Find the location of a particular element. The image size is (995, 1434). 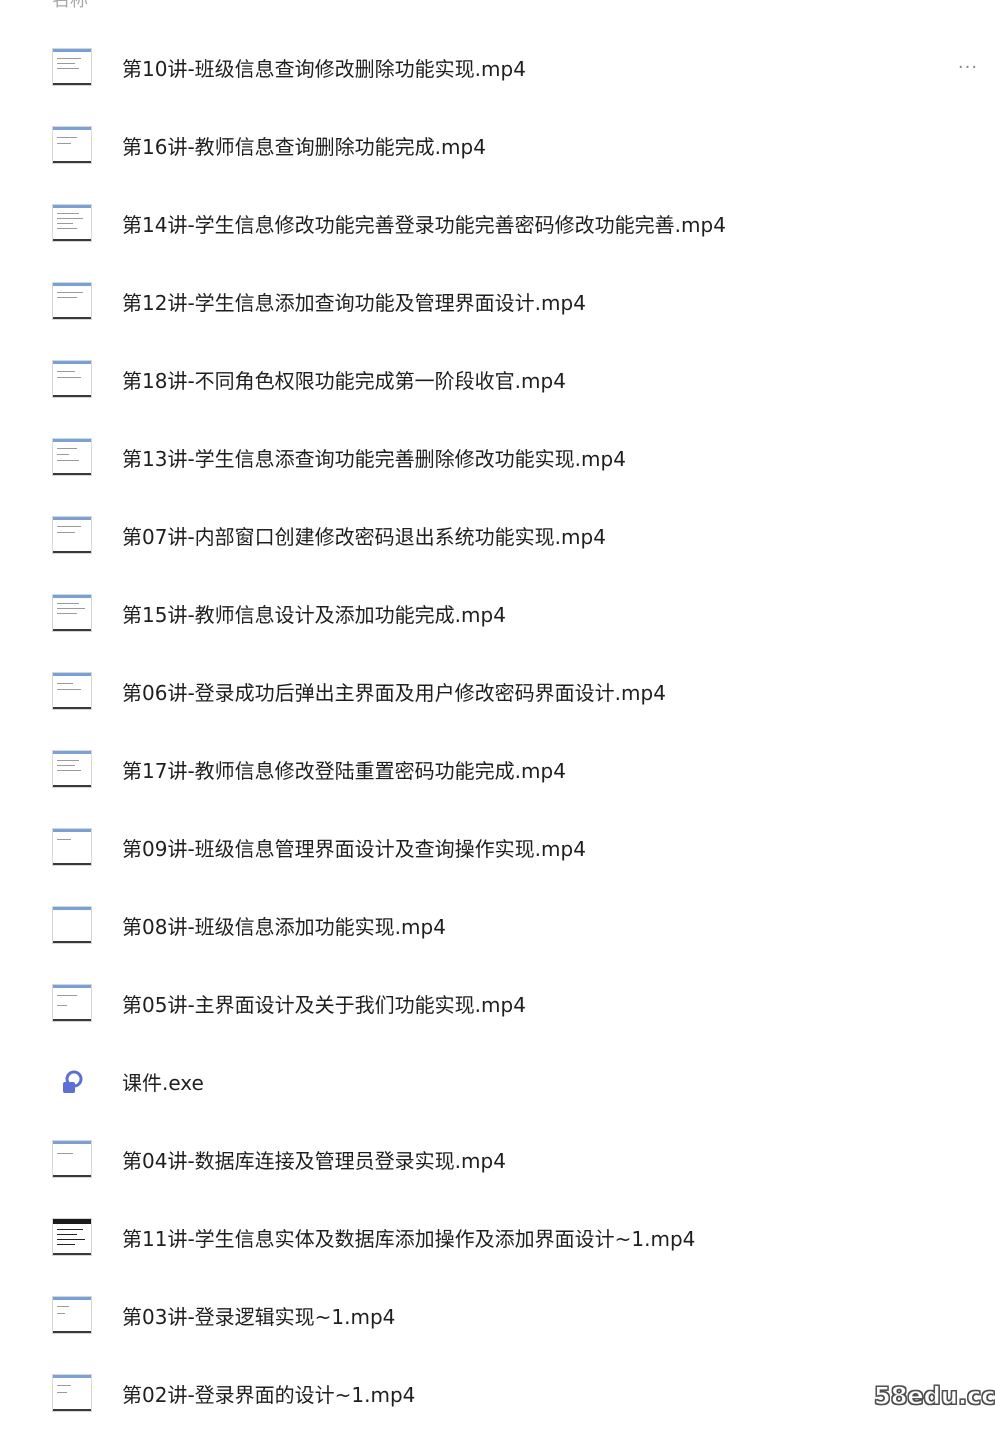

file-row: 第11讲-学生信息实体及数据库添加操作及添加界面设计~1.mp4 is located at coordinates (497, 1239).